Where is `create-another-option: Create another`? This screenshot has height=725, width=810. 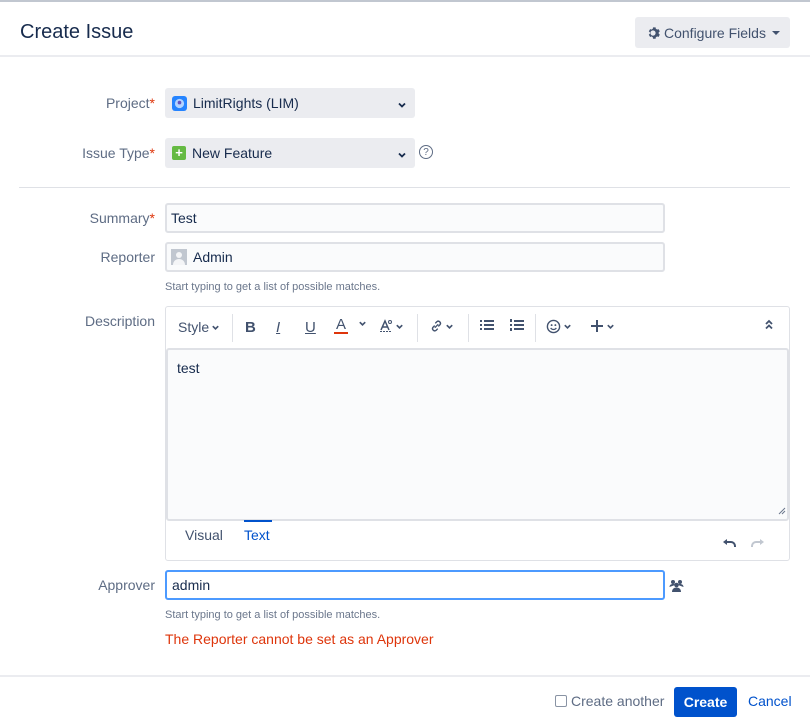 create-another-option: Create another is located at coordinates (609, 701).